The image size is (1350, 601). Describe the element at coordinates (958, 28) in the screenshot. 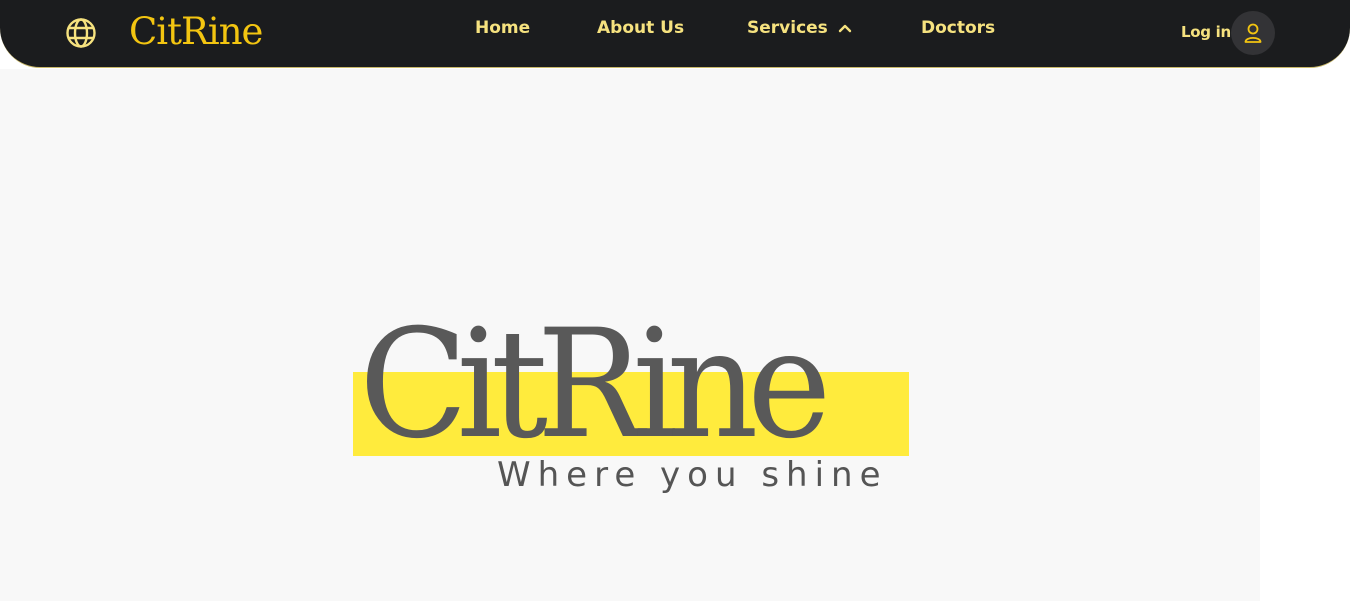

I see `nav-doctors: Doctors` at that location.